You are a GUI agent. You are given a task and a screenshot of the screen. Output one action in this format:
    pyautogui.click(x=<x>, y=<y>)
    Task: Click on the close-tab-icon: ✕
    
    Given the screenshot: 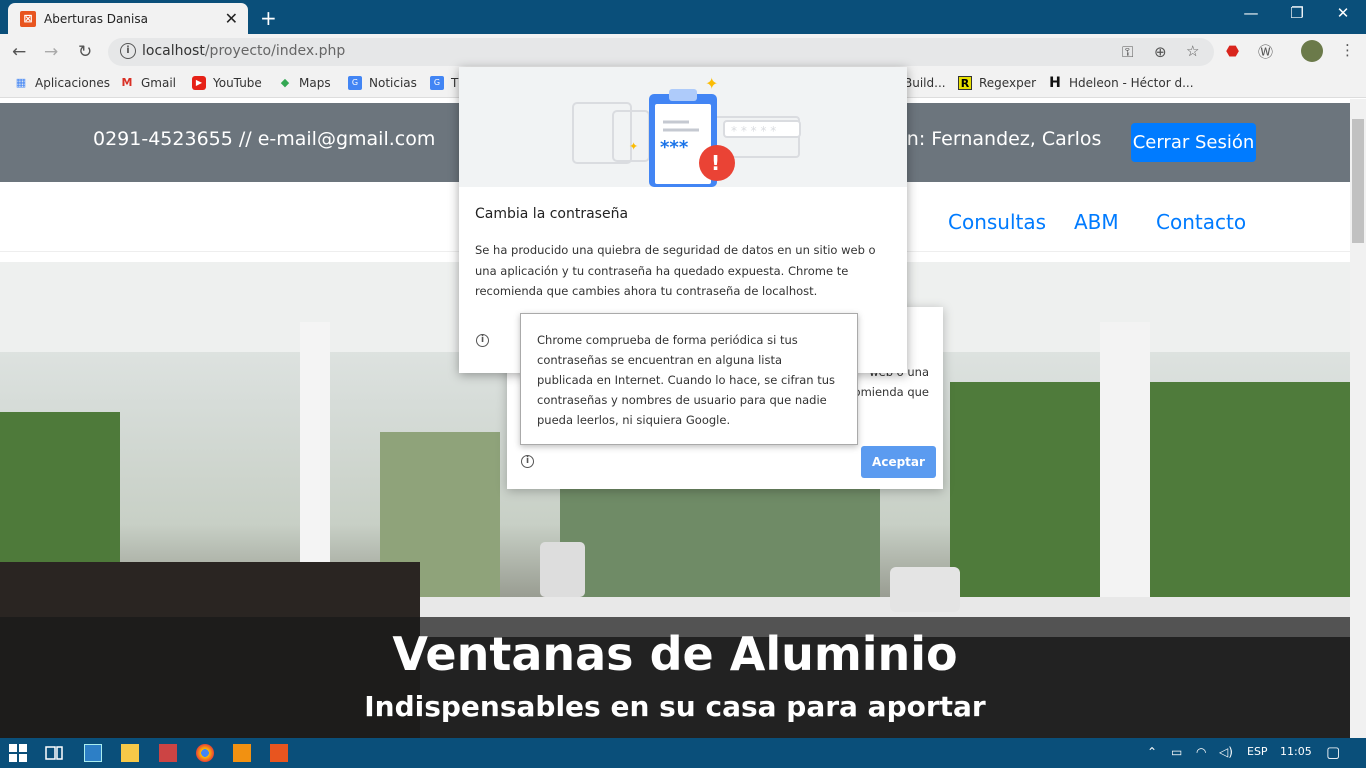 What is the action you would take?
    pyautogui.click(x=231, y=18)
    